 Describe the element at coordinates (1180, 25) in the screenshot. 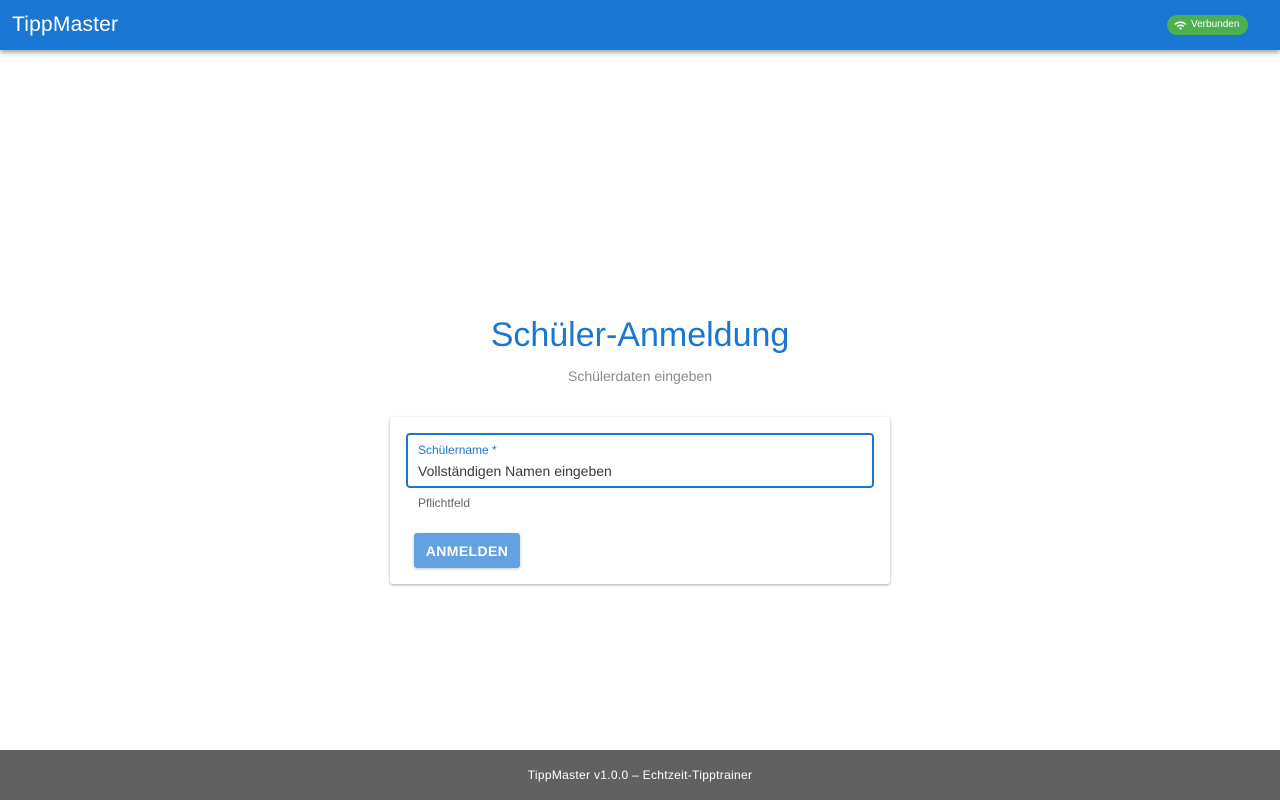

I see `wifi-icon` at that location.